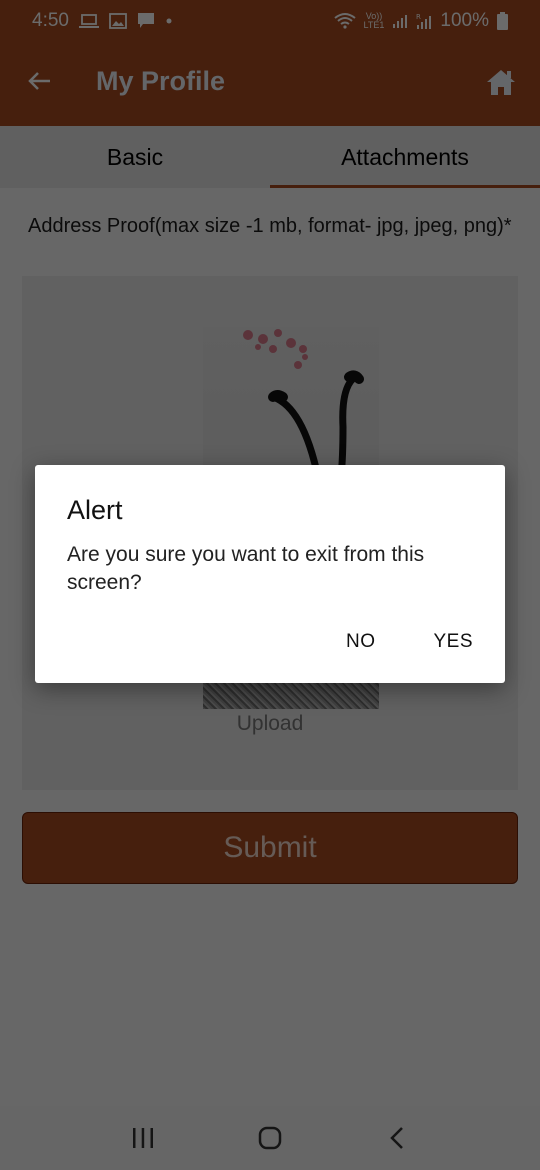 This screenshot has width=540, height=1170. I want to click on no-button: NO, so click(361, 642).